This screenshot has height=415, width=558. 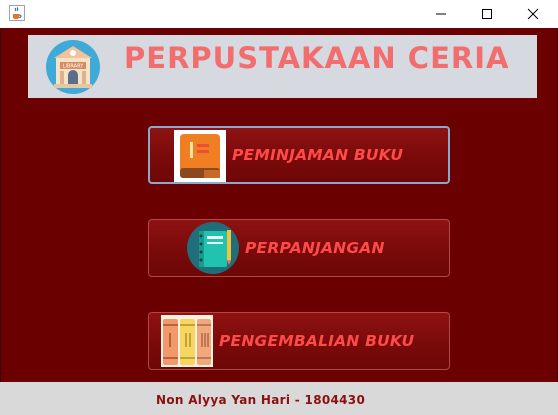 I want to click on pengembalian-buku-button: PENGEMBALIAN BUKU, so click(x=299, y=341).